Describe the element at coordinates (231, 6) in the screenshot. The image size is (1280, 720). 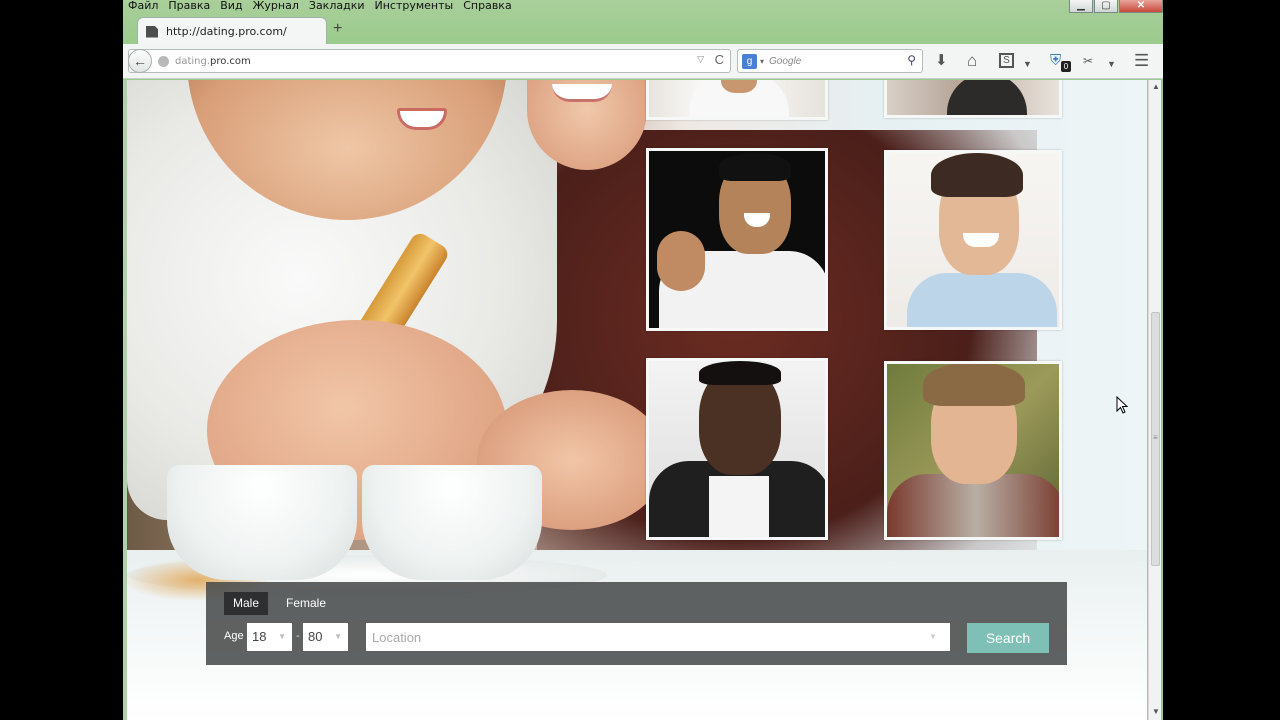
I see `menu-view: Вид` at that location.